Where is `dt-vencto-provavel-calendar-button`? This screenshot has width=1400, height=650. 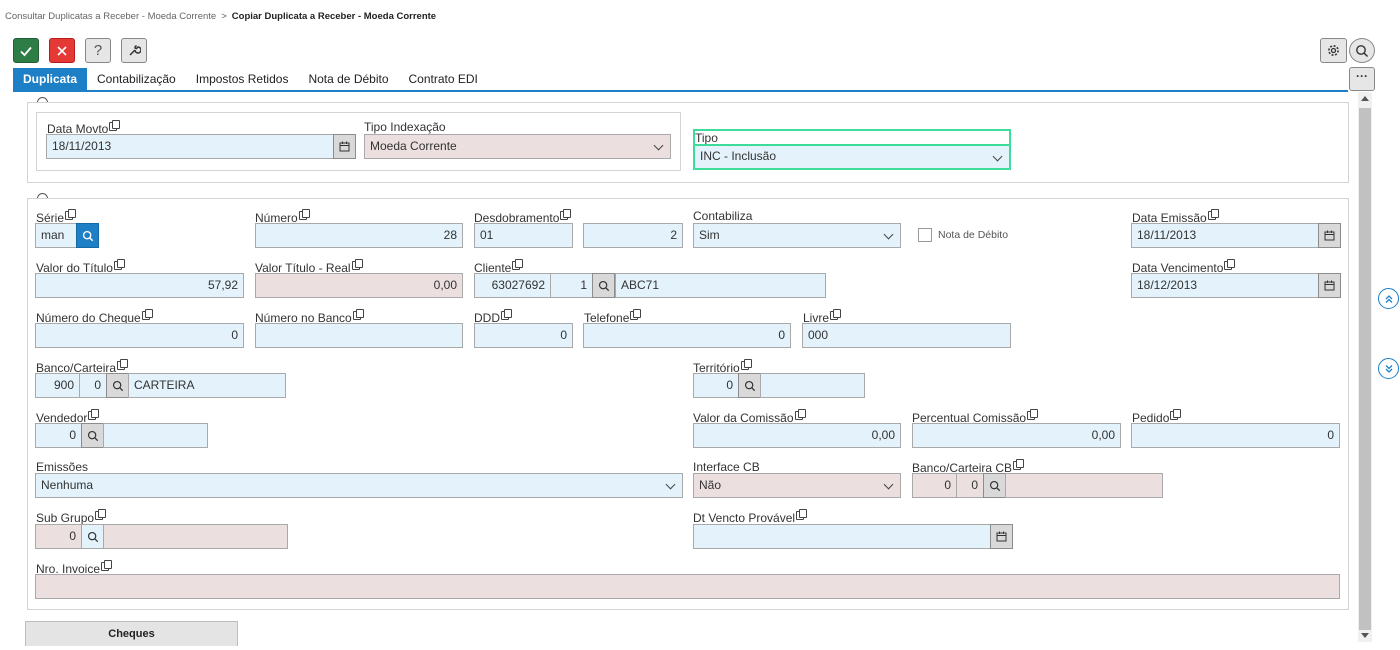 dt-vencto-provavel-calendar-button is located at coordinates (1001, 536).